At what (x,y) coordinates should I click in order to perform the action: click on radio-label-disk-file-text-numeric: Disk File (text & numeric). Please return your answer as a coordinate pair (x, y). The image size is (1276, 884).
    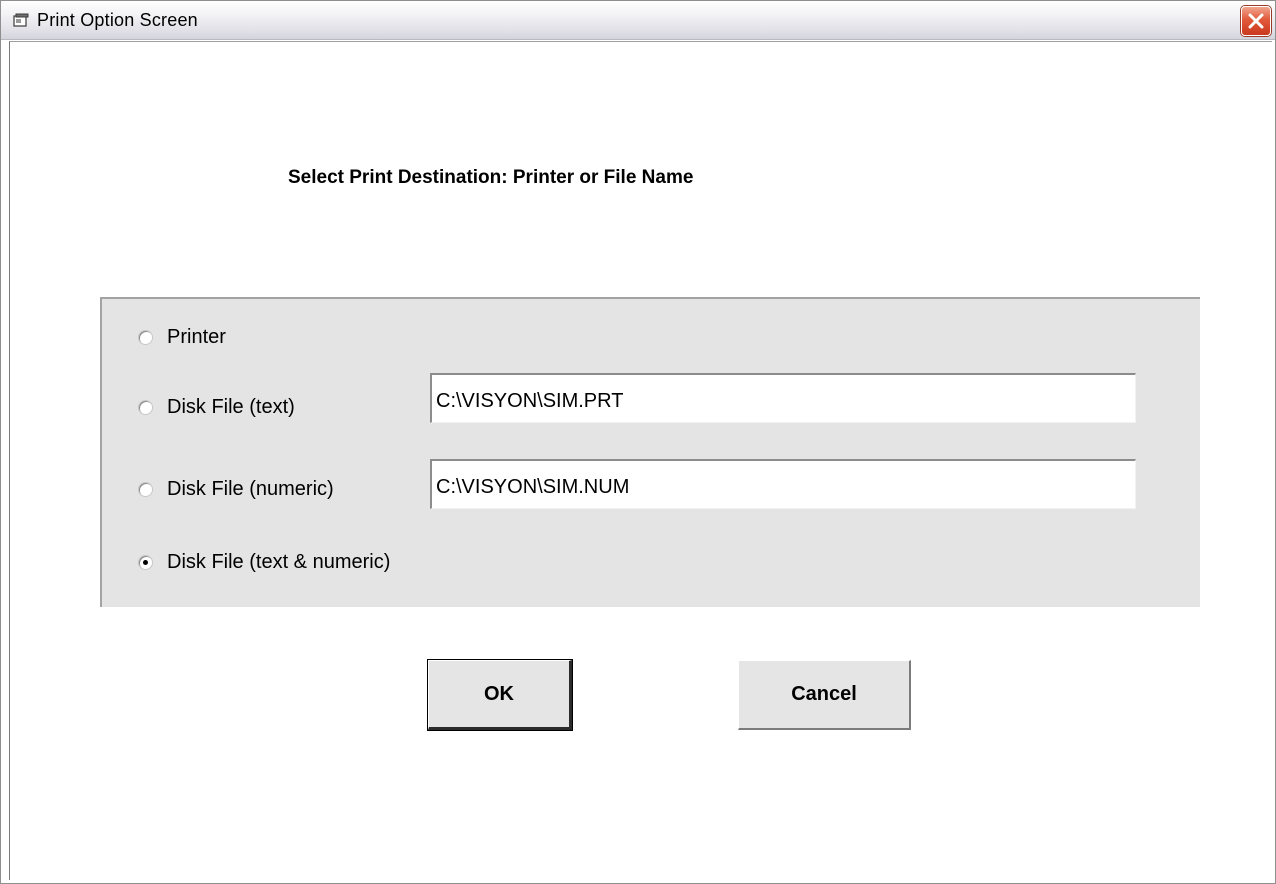
    Looking at the image, I should click on (279, 562).